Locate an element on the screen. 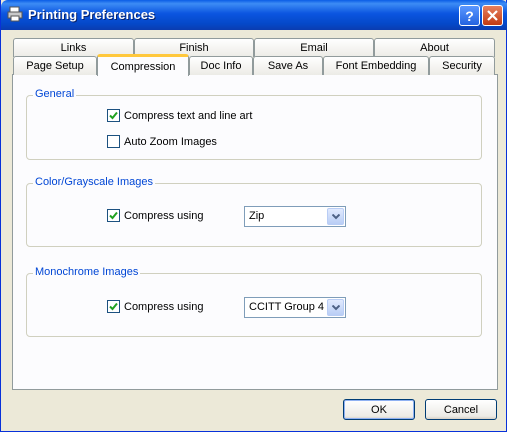 The image size is (507, 432). auto-zoom-checkbox: Auto Zoom Images is located at coordinates (162, 141).